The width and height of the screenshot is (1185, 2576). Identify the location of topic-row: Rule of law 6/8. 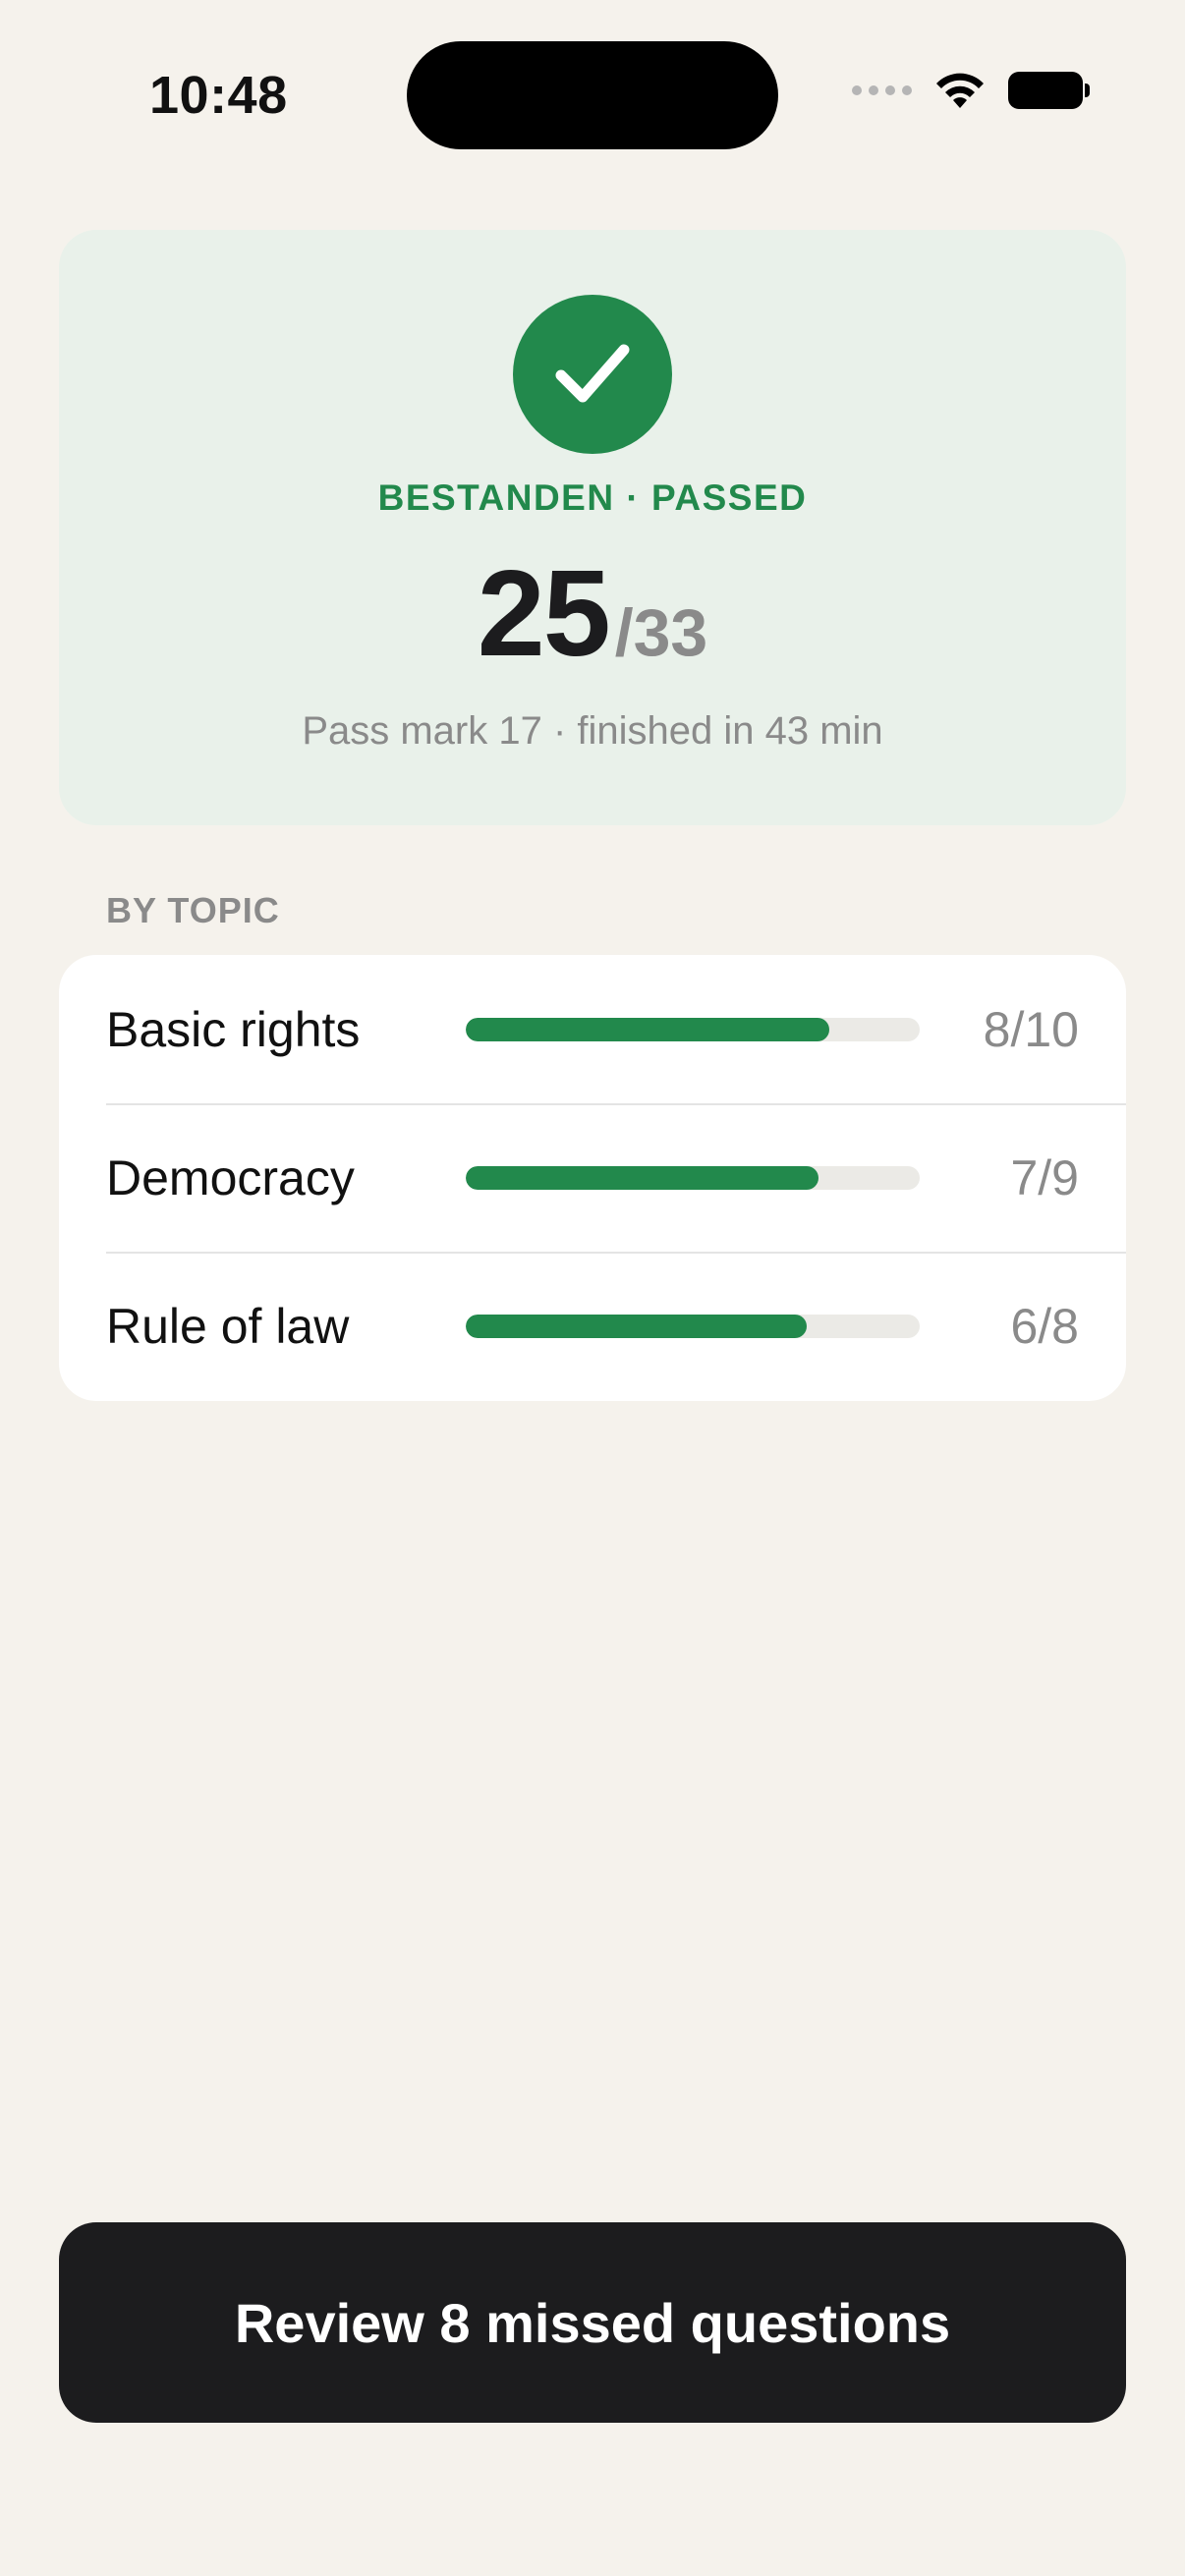
(592, 1326).